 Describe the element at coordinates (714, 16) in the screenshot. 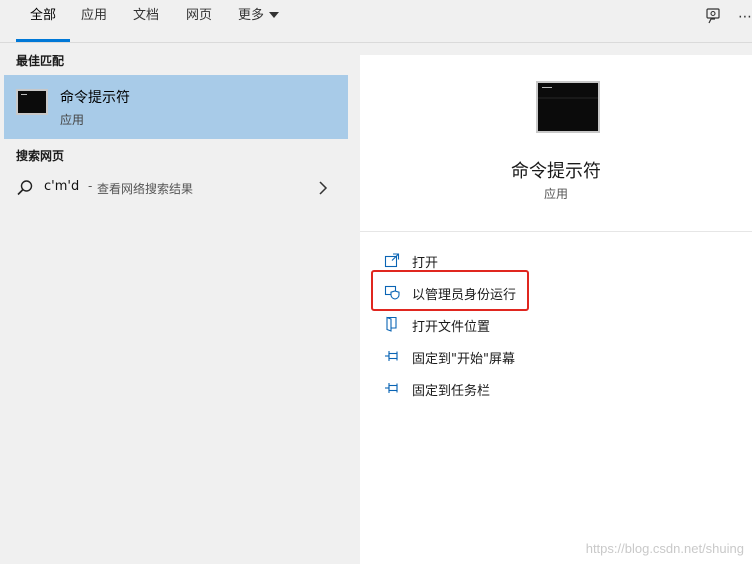

I see `feedback-icon` at that location.